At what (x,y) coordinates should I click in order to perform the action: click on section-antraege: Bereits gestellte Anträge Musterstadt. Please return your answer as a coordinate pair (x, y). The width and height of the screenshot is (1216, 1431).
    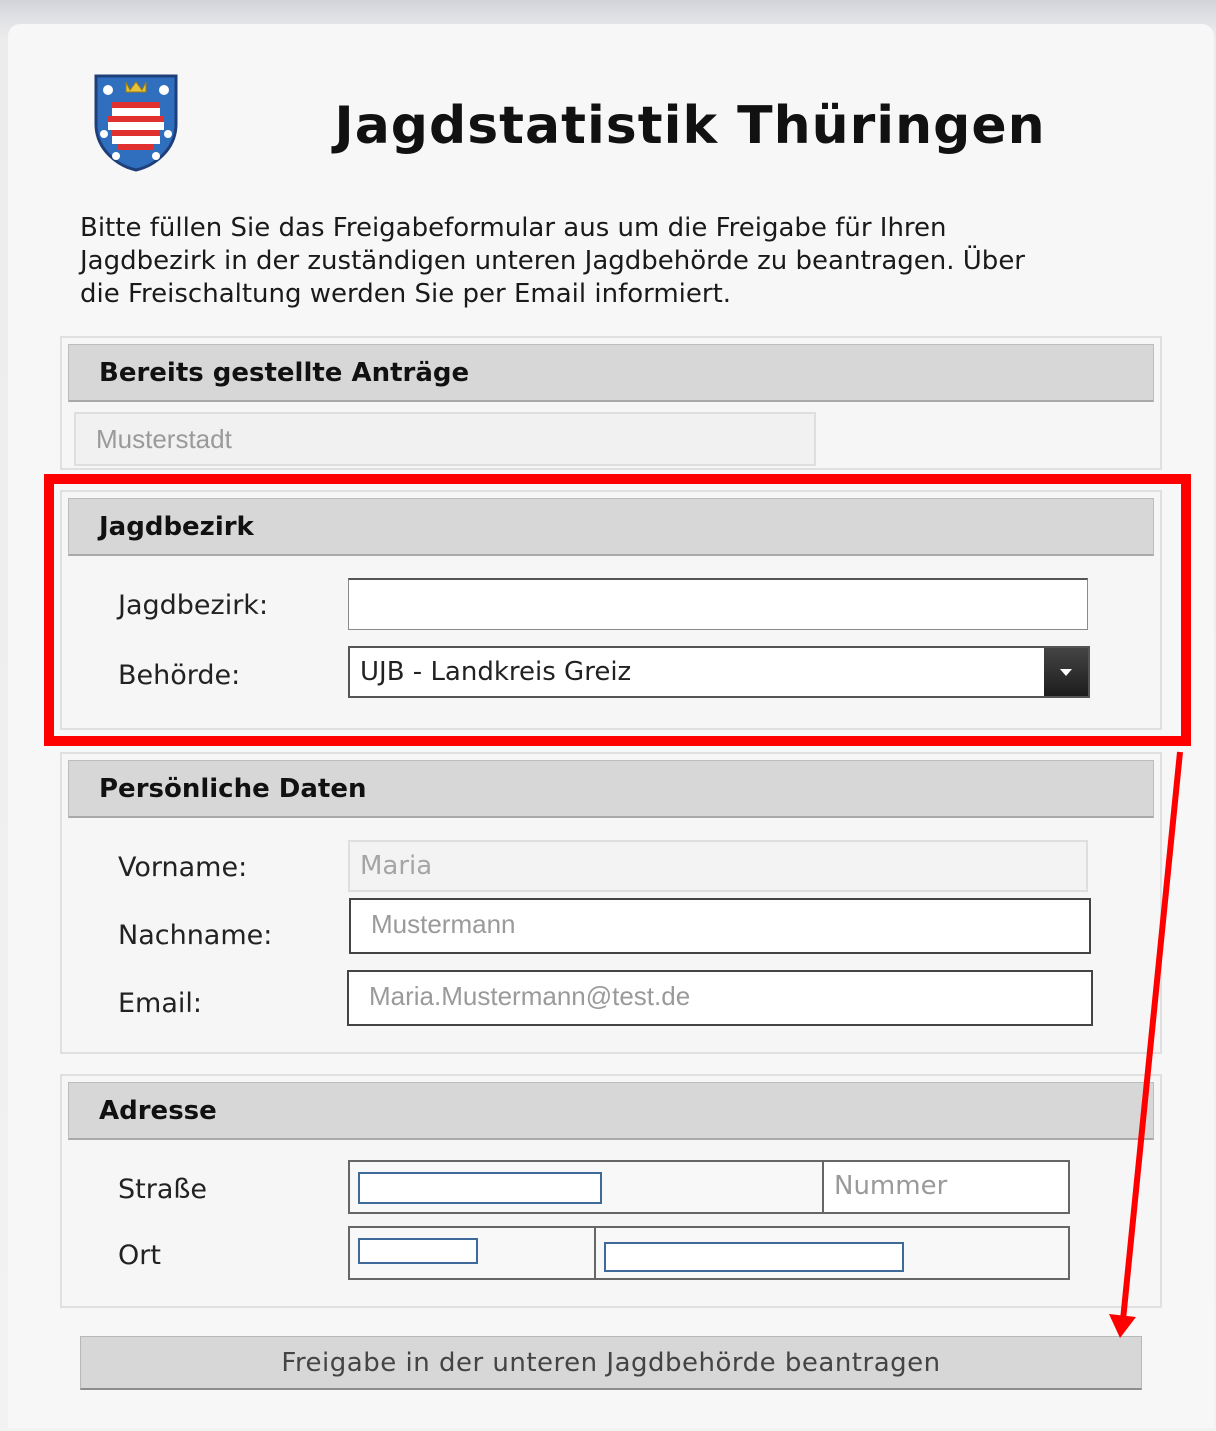
    Looking at the image, I should click on (611, 403).